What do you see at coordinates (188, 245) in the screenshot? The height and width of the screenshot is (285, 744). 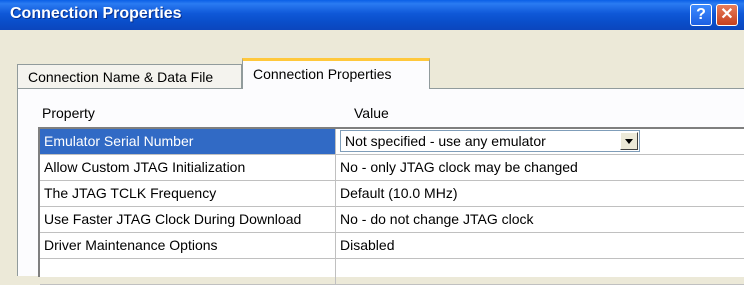 I see `property-name: Driver Maintenance Options` at bounding box center [188, 245].